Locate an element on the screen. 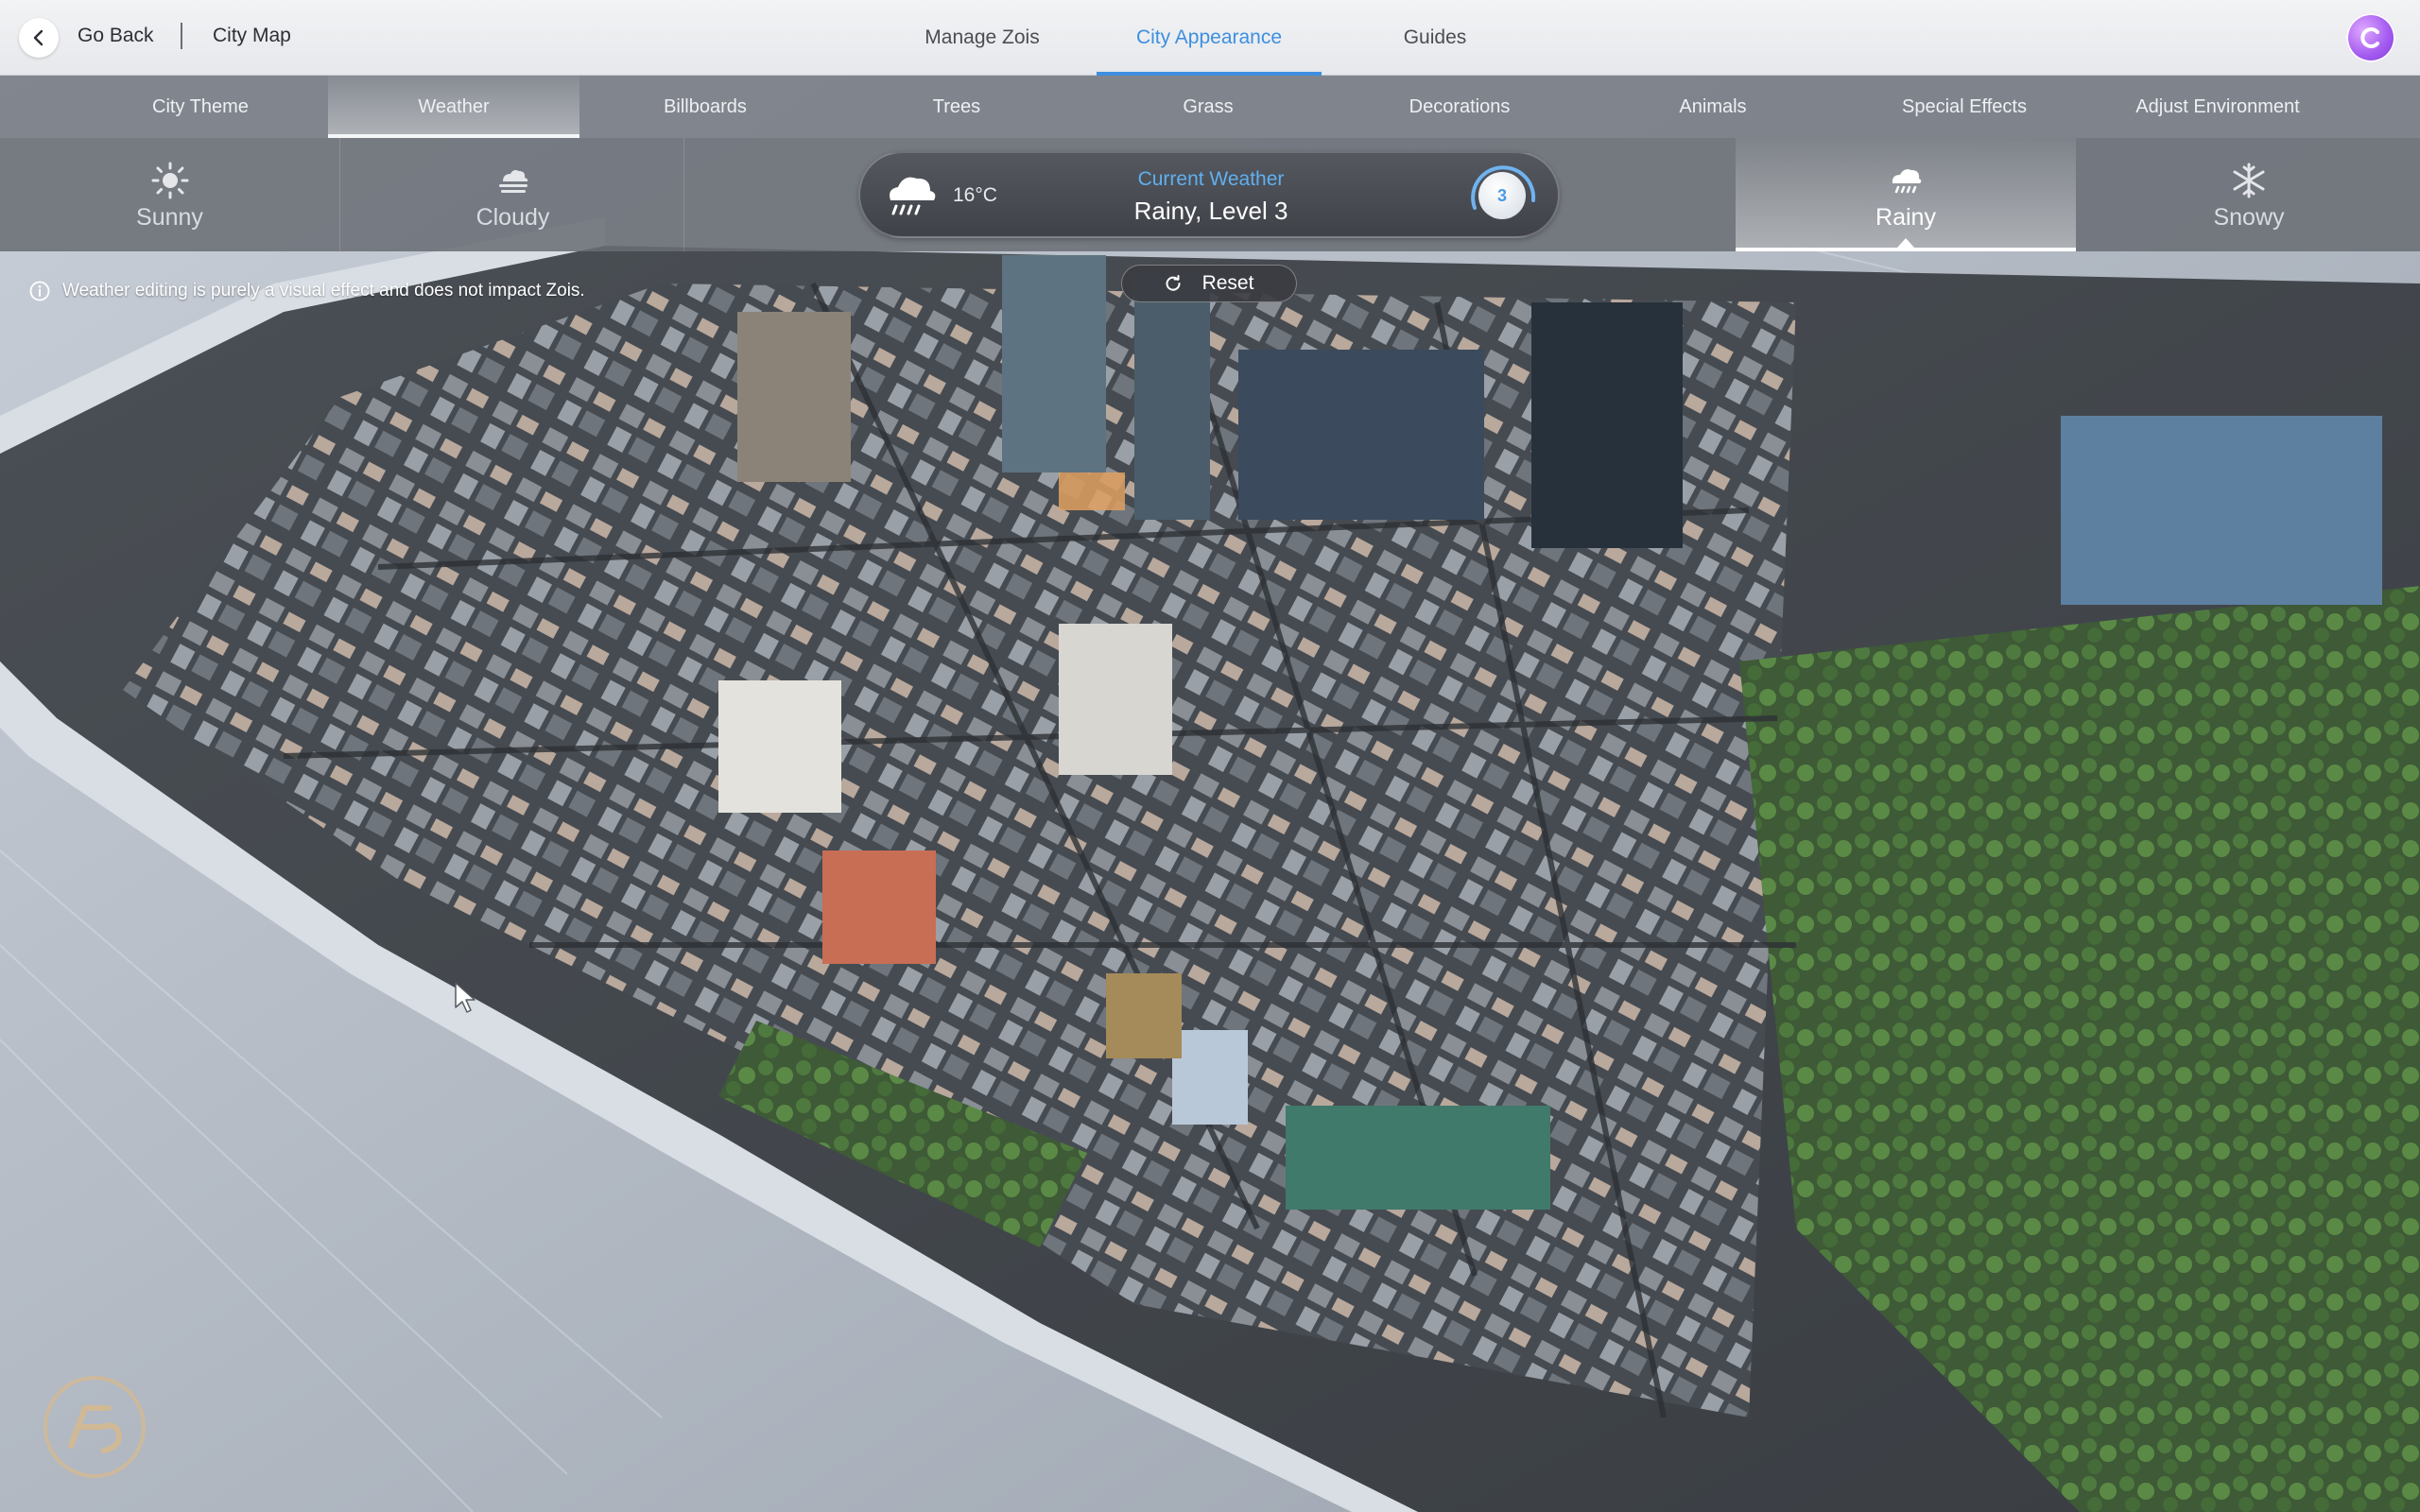 The image size is (2420, 1512). info-icon is located at coordinates (39, 291).